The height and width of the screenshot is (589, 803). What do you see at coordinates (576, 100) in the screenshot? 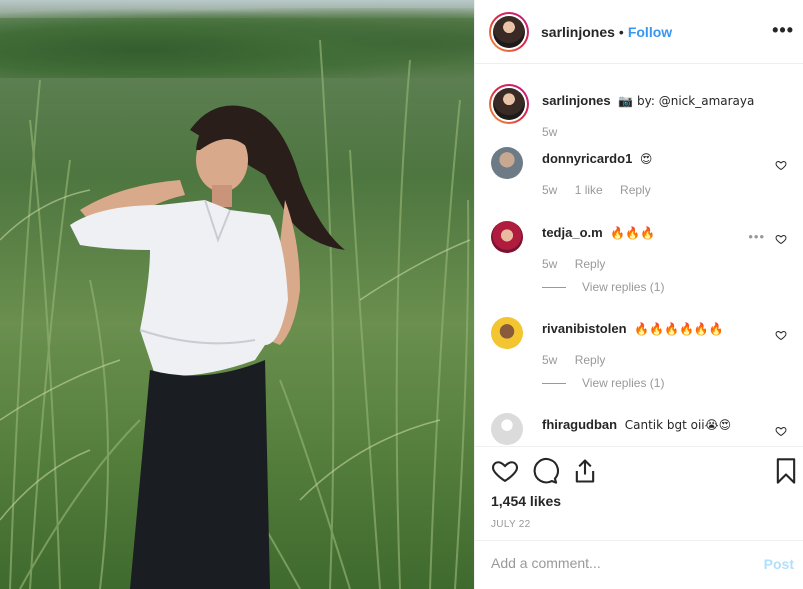
I see `caption-username: sarlinjones` at bounding box center [576, 100].